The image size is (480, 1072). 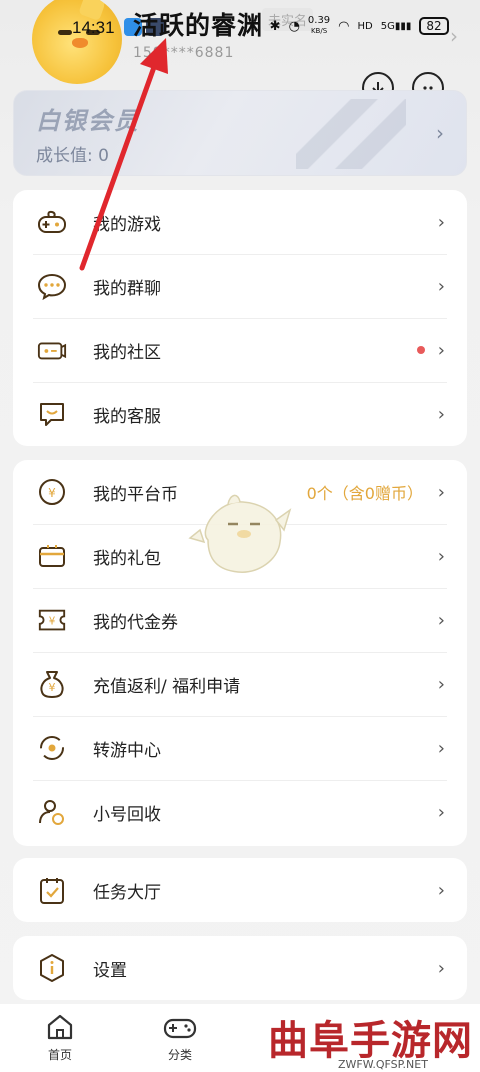 What do you see at coordinates (123, 154) in the screenshot?
I see `annotation-arrow` at bounding box center [123, 154].